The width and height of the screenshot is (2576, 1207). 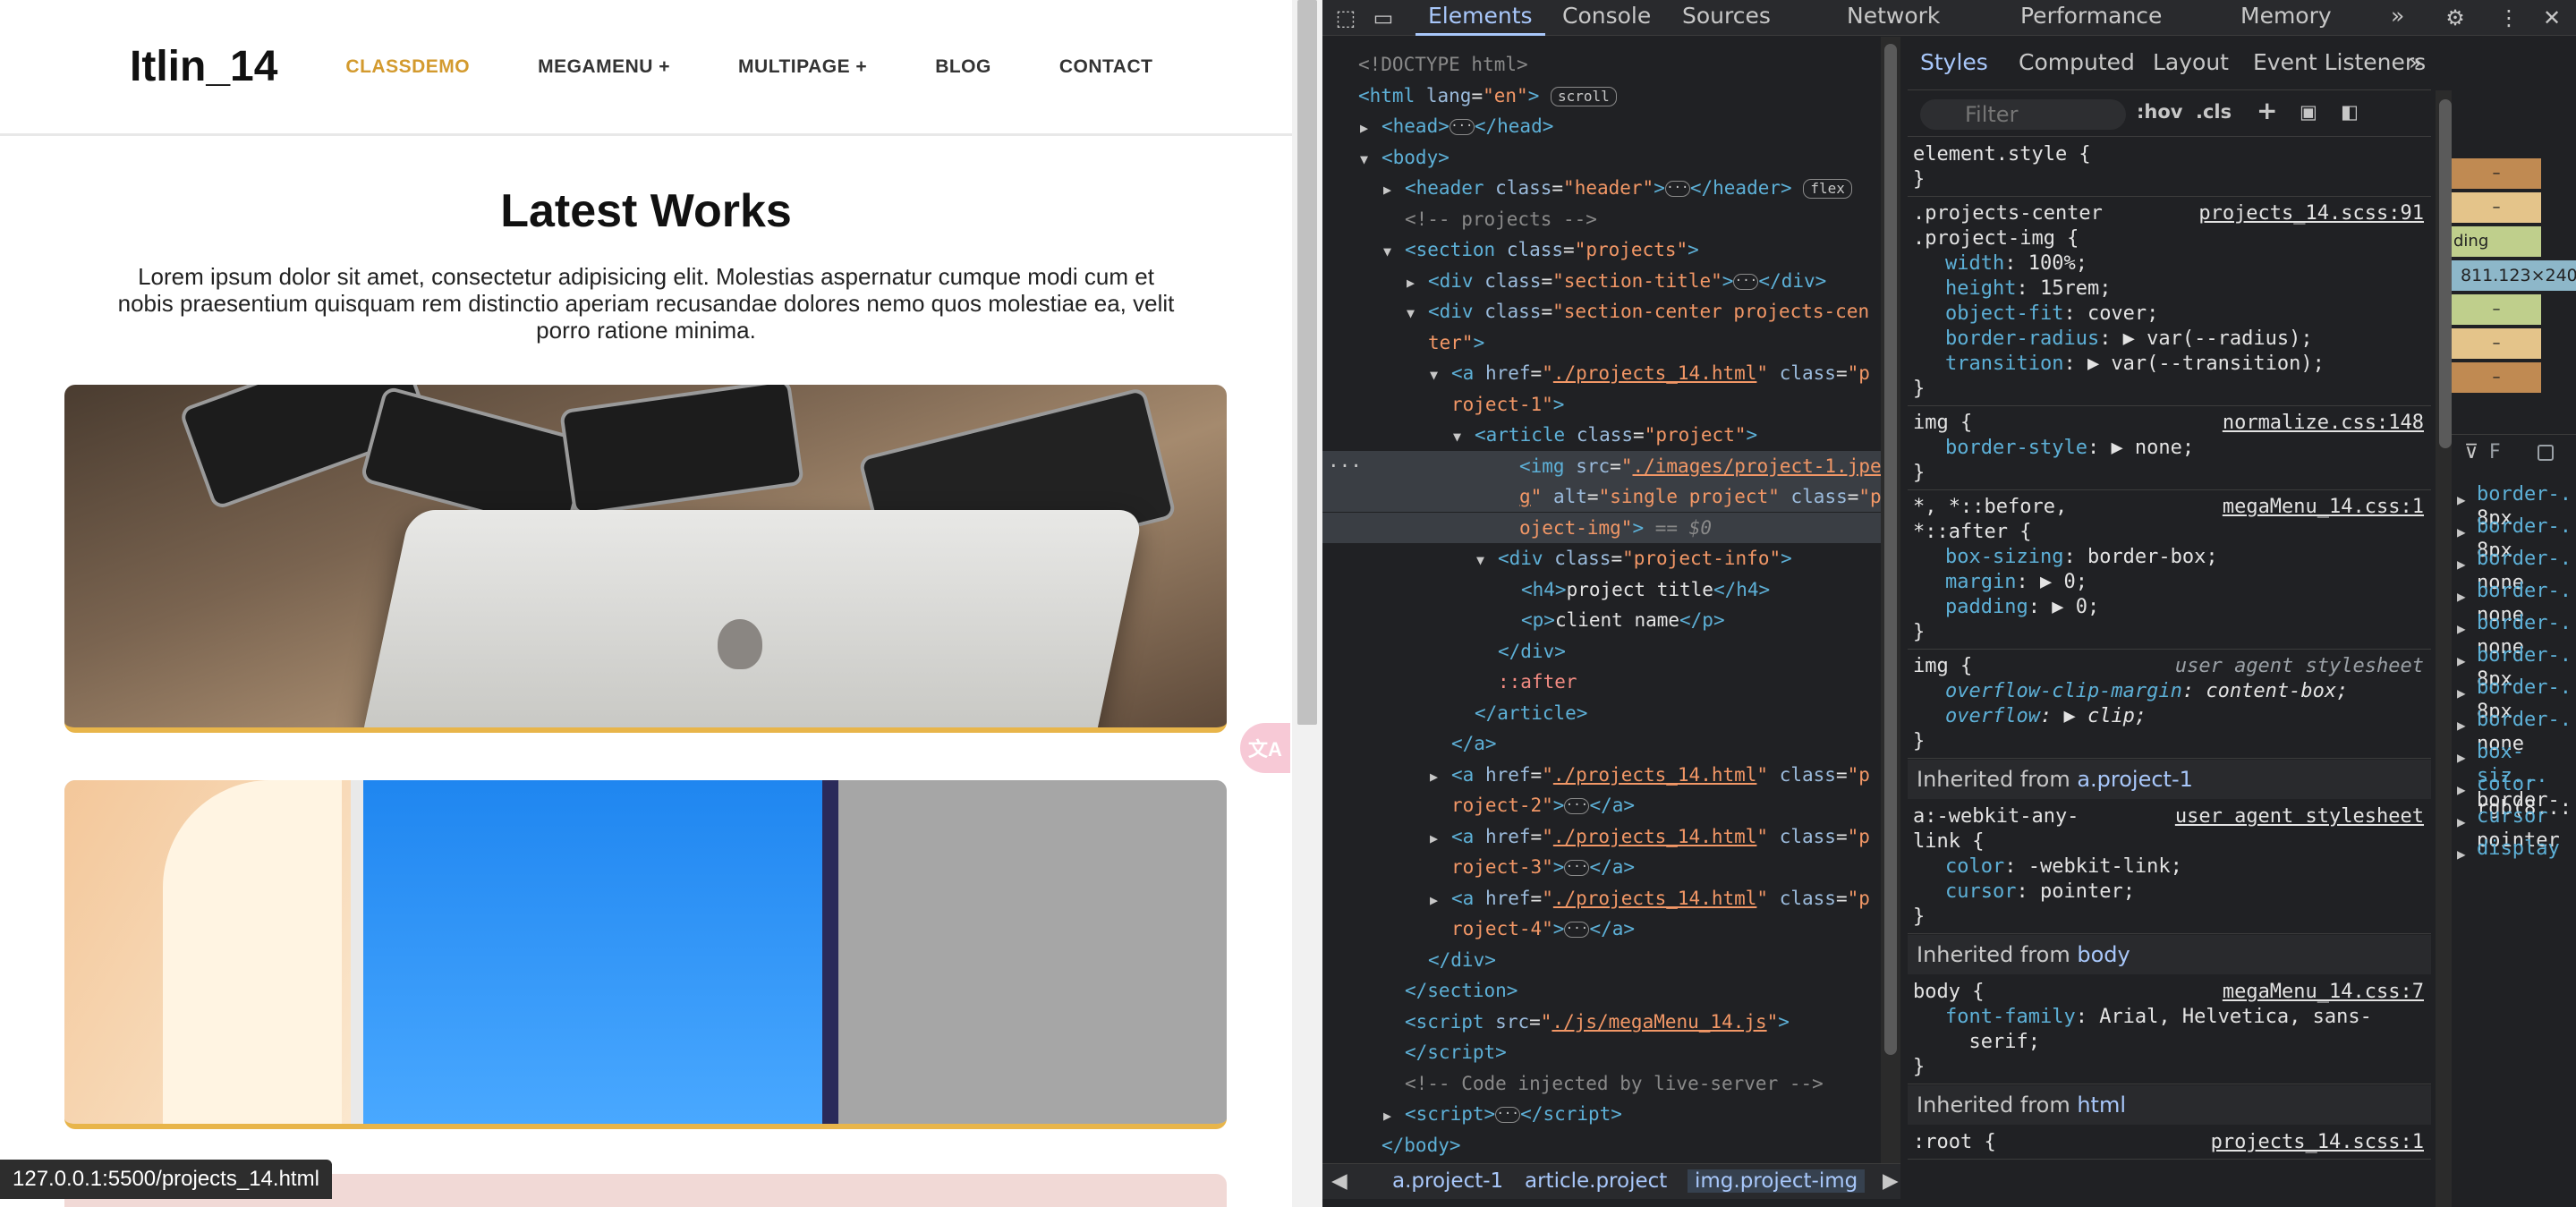 I want to click on dom-node-selected: g" alt="single project" class="pr, so click(x=1601, y=496).